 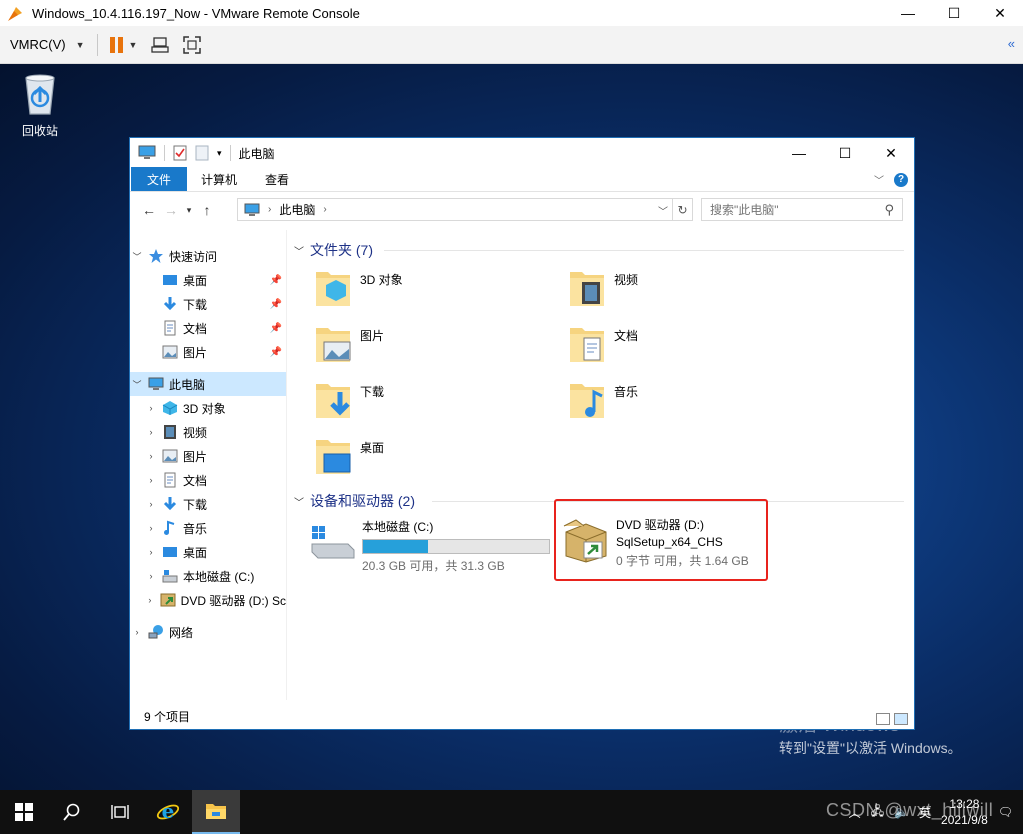 What do you see at coordinates (207, 210) in the screenshot?
I see `up-arrow-icon: ↑` at bounding box center [207, 210].